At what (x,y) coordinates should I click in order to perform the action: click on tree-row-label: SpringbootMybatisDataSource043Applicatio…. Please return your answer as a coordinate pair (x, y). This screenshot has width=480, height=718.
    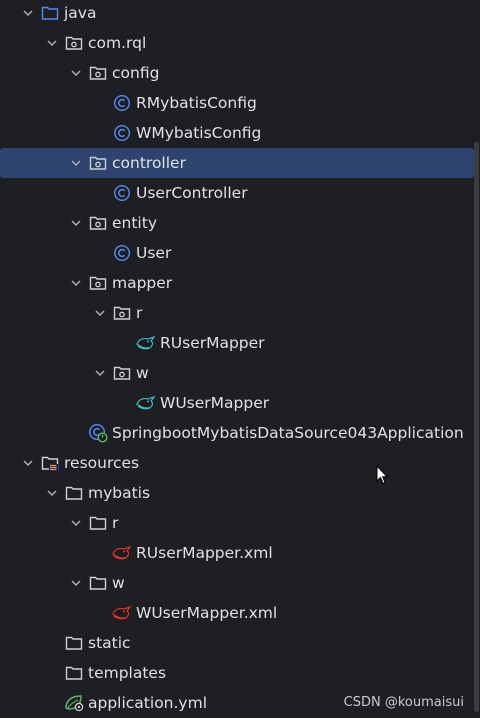
    Looking at the image, I should click on (288, 433).